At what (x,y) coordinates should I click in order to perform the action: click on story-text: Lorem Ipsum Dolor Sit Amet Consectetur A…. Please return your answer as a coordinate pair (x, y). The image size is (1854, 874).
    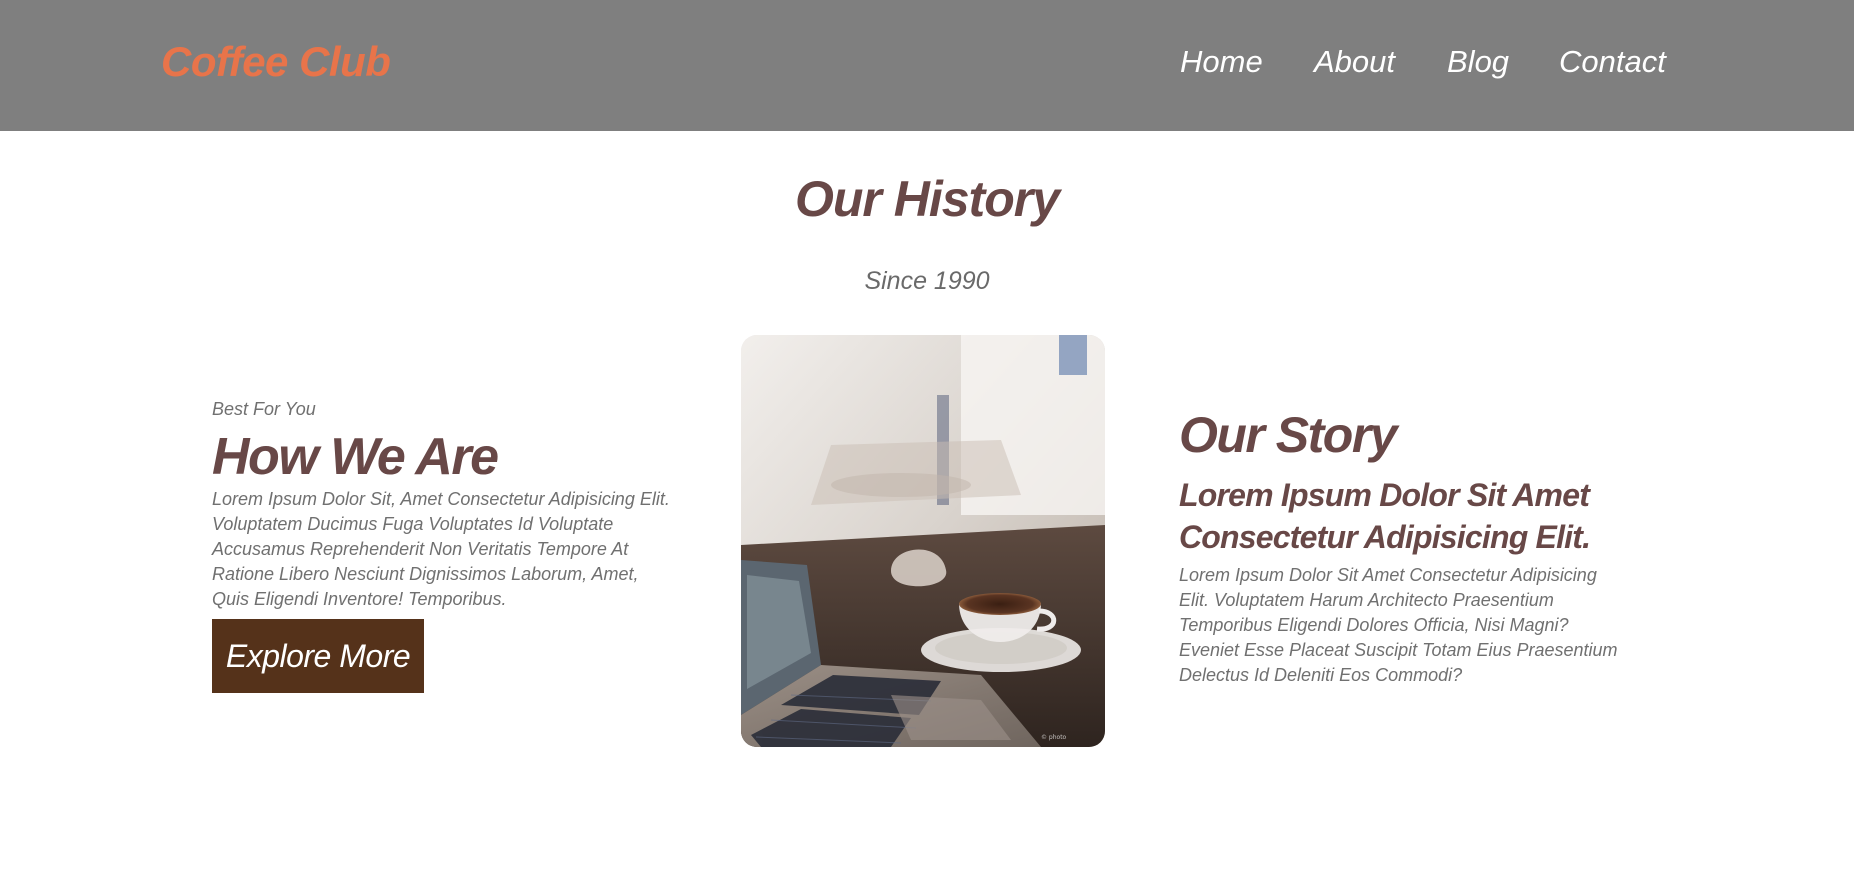
    Looking at the image, I should click on (1398, 625).